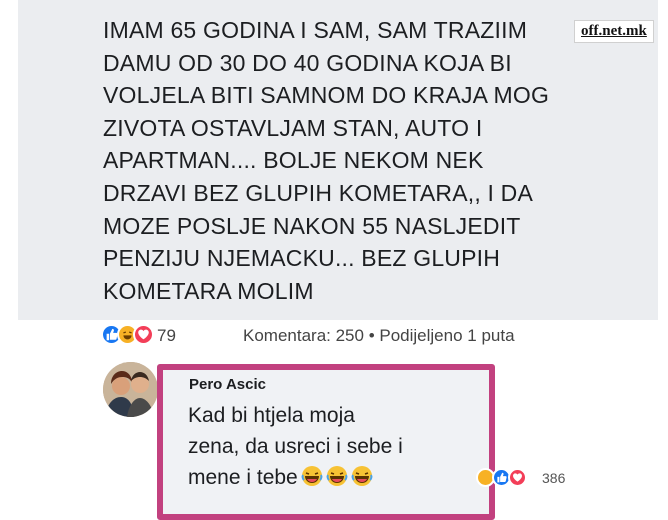  What do you see at coordinates (302, 258) in the screenshot?
I see `post-line: PENZIJU NJEMACKU... BEZ GLUPIH` at bounding box center [302, 258].